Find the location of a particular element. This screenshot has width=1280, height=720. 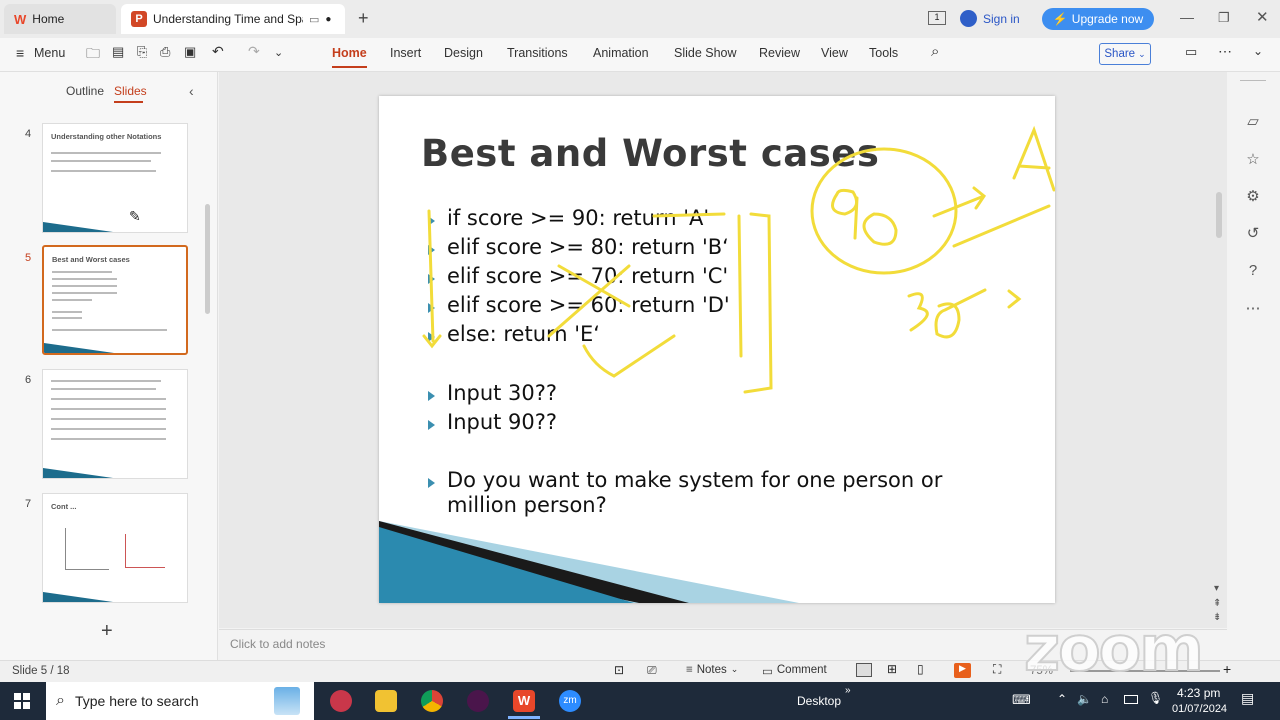

panel-scrollbar is located at coordinates (207, 259).